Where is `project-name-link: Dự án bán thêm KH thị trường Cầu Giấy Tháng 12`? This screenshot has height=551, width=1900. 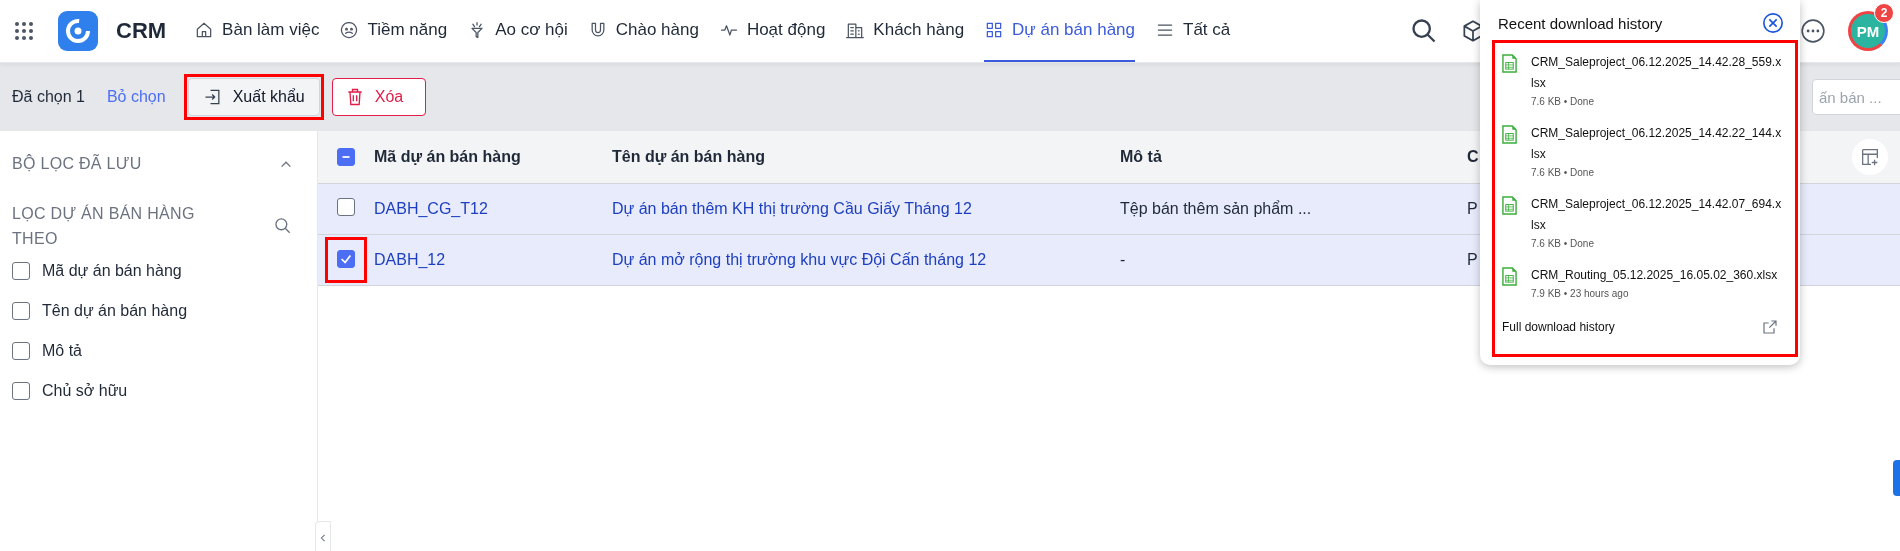
project-name-link: Dự án bán thêm KH thị trường Cầu Giấy Tháng 12 is located at coordinates (792, 208).